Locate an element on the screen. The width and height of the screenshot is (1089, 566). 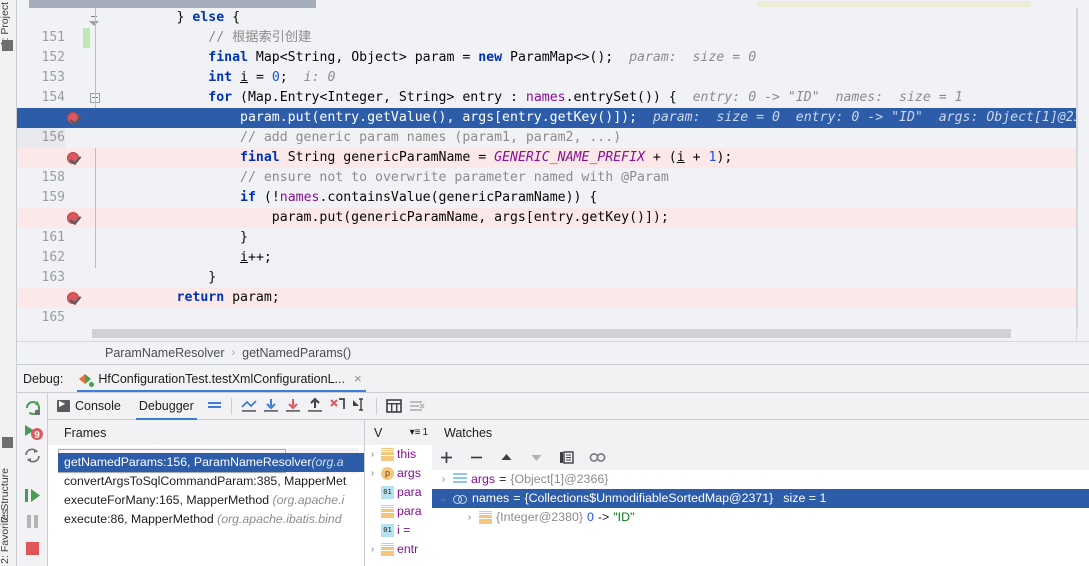
restore-layout-icon is located at coordinates (32, 455).